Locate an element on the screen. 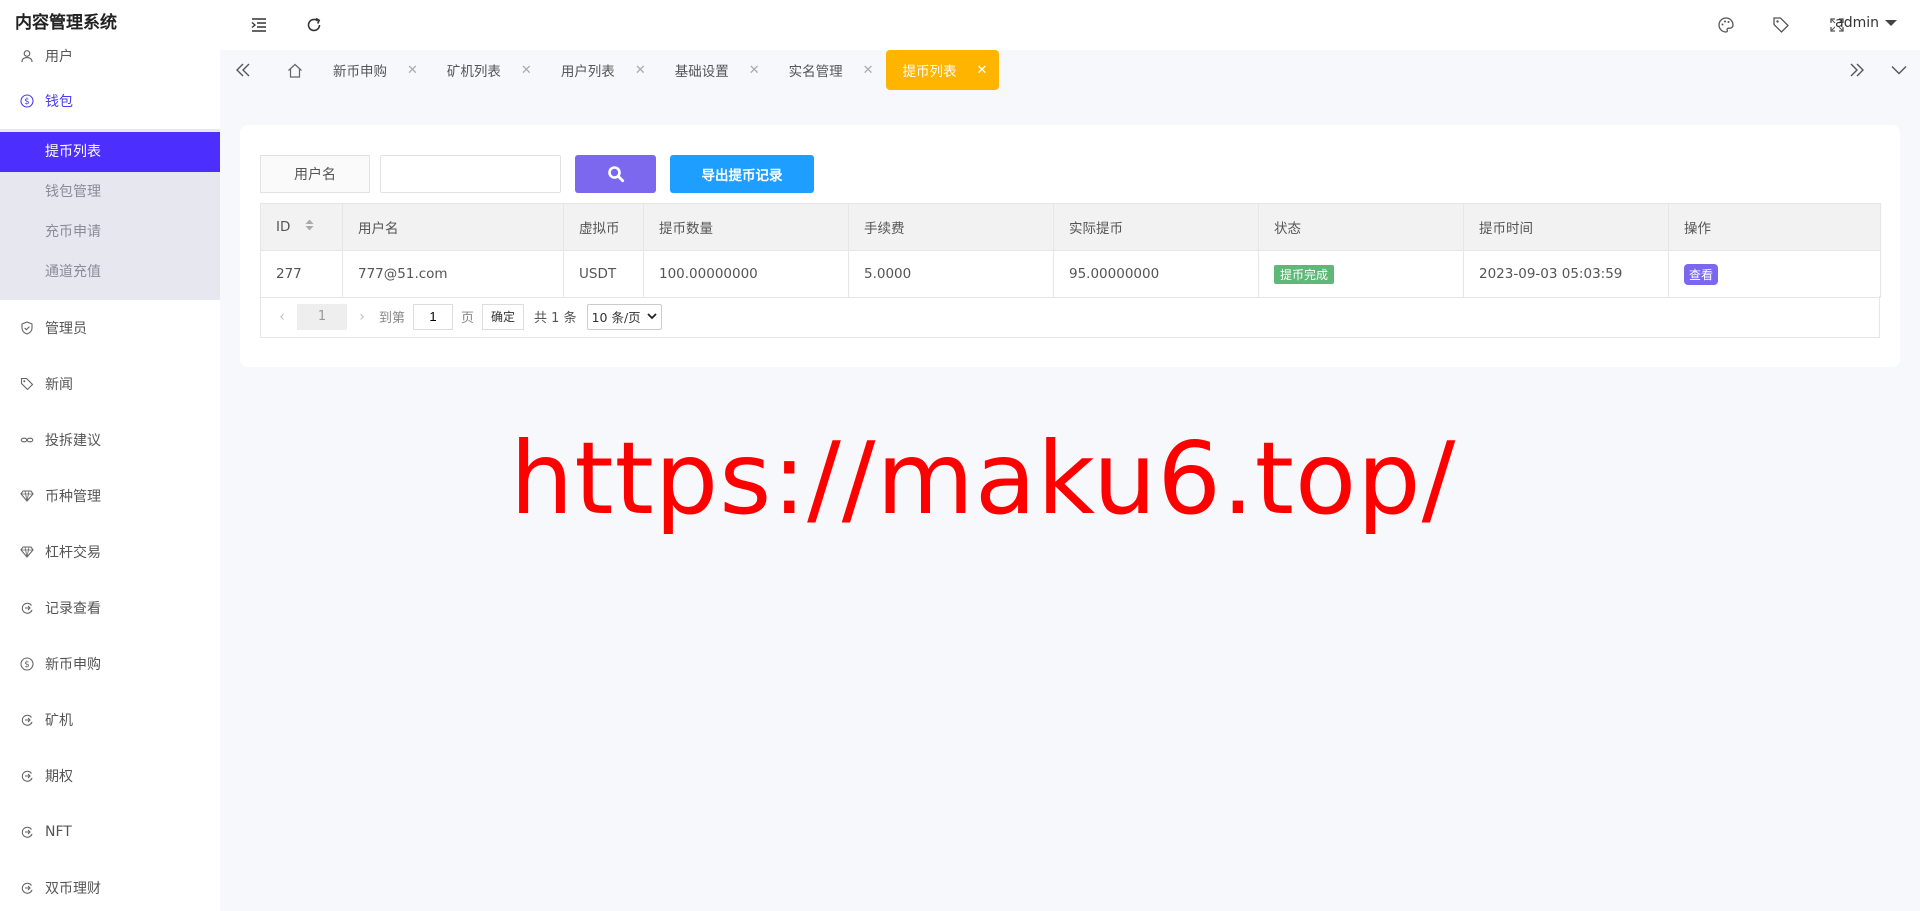 The image size is (1920, 911). column-header-actual: 实际提币 is located at coordinates (1156, 227).